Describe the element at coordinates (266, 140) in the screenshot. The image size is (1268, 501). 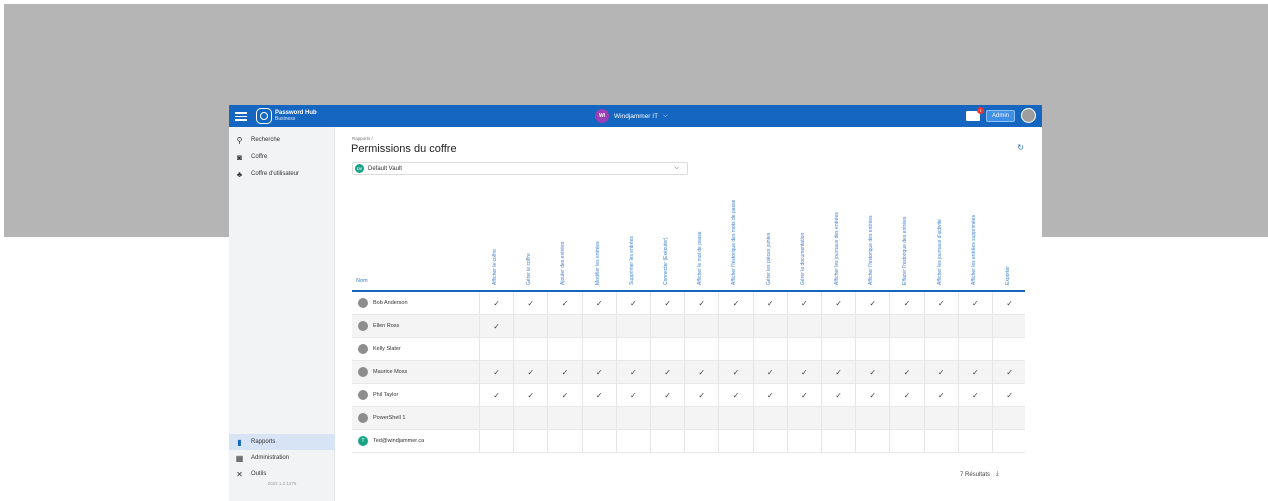
I see `sidebar-item-label: Recherche` at that location.